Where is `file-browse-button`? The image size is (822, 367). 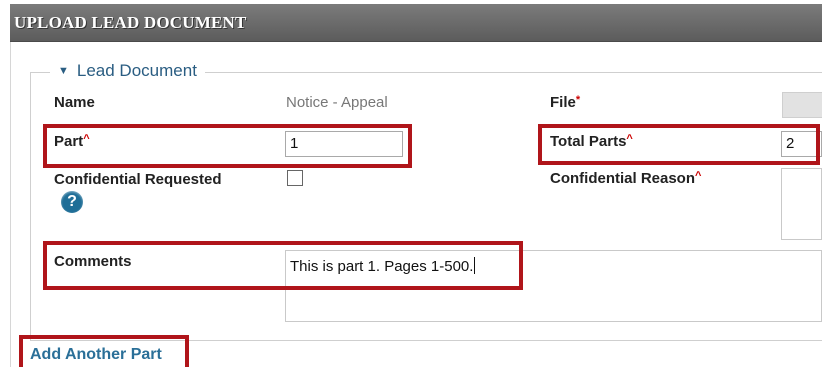
file-browse-button is located at coordinates (802, 105).